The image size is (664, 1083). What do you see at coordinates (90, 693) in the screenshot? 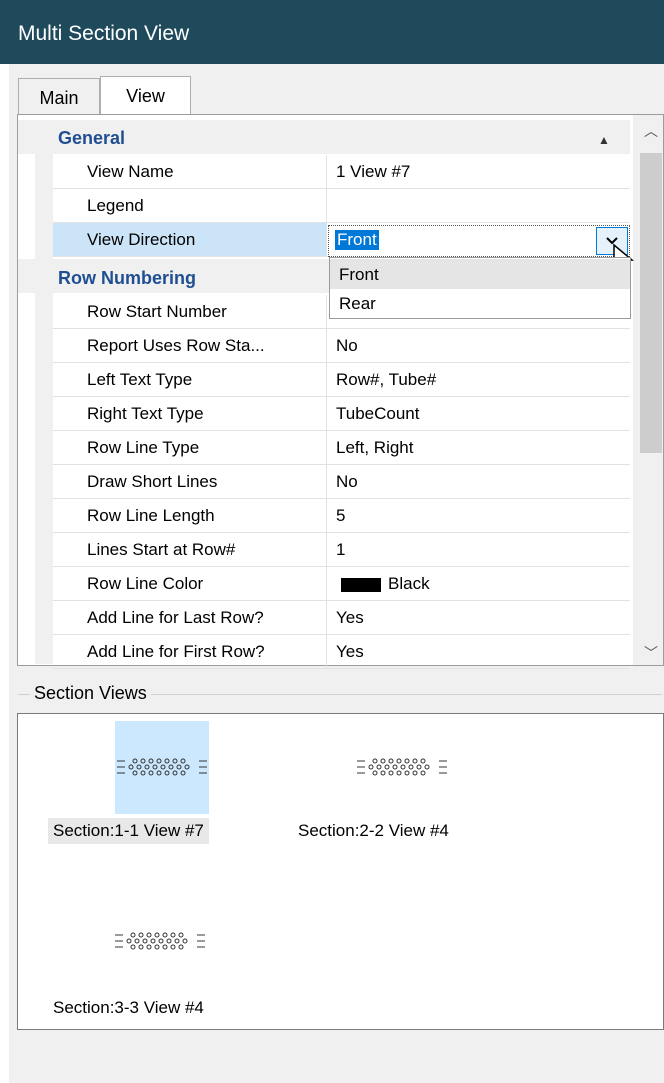
I see `section-views-label: Section Views` at bounding box center [90, 693].